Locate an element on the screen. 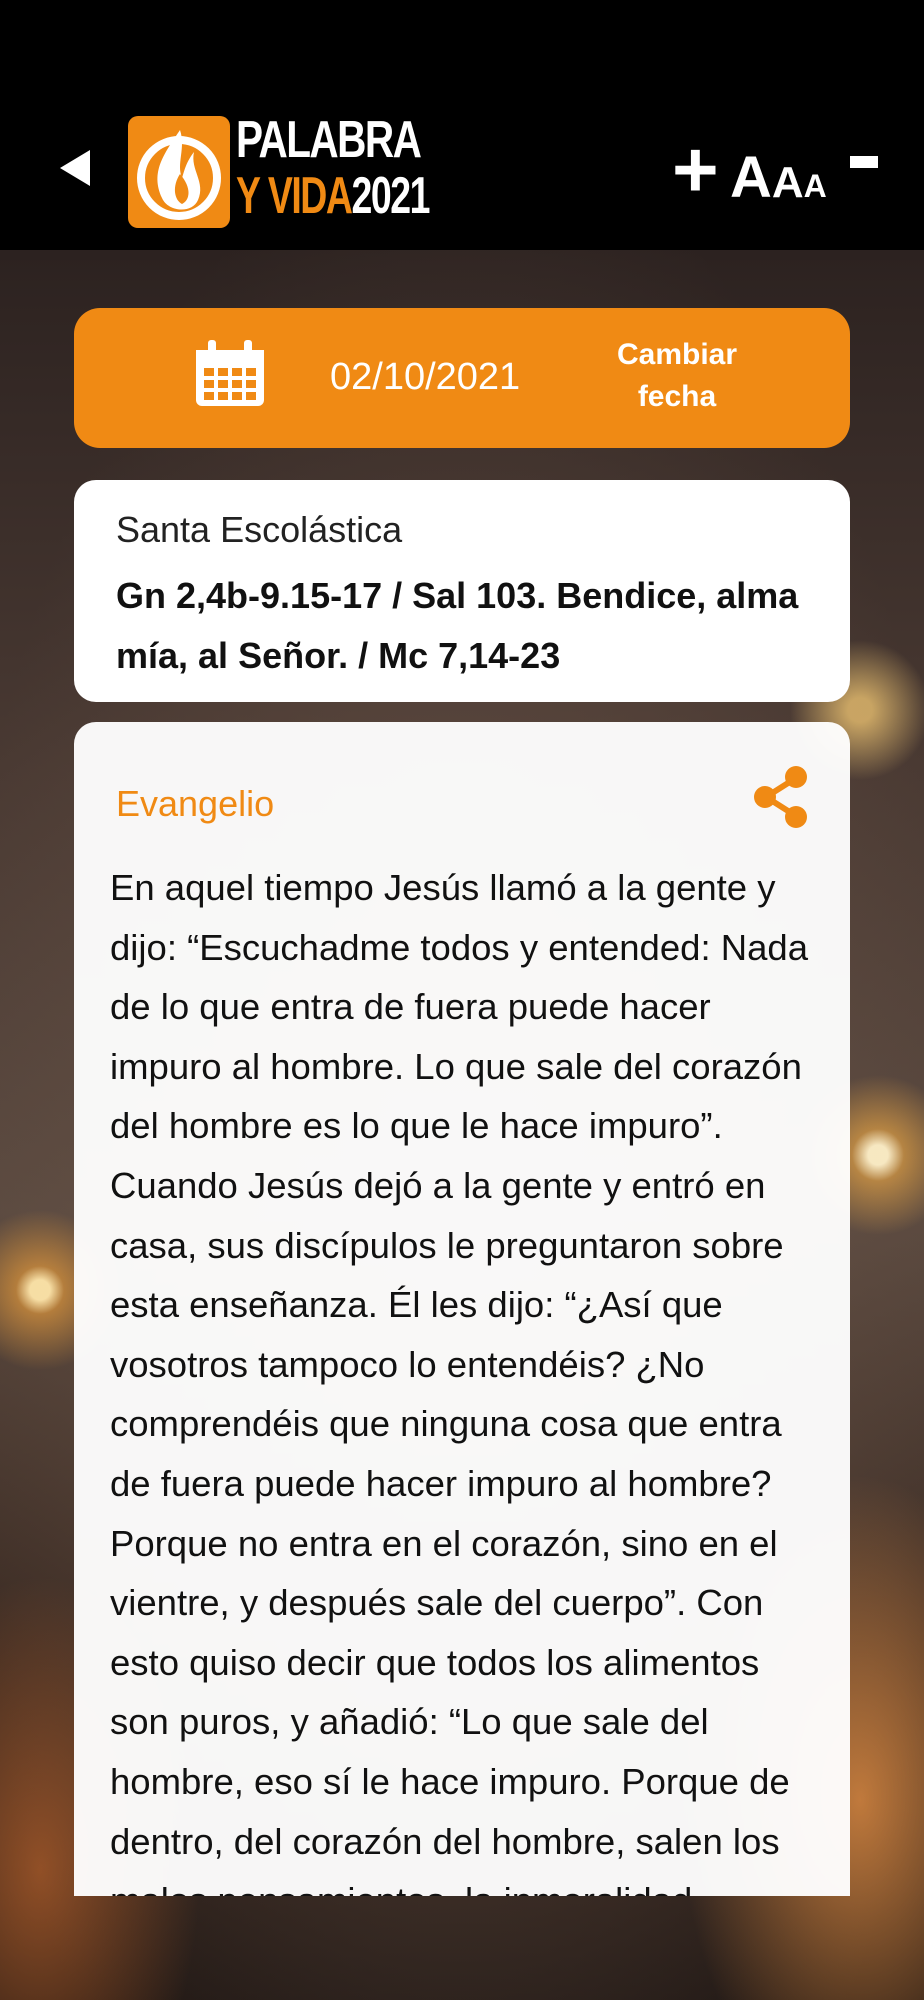 The image size is (924, 2000). font-size-sample: AAA is located at coordinates (778, 185).